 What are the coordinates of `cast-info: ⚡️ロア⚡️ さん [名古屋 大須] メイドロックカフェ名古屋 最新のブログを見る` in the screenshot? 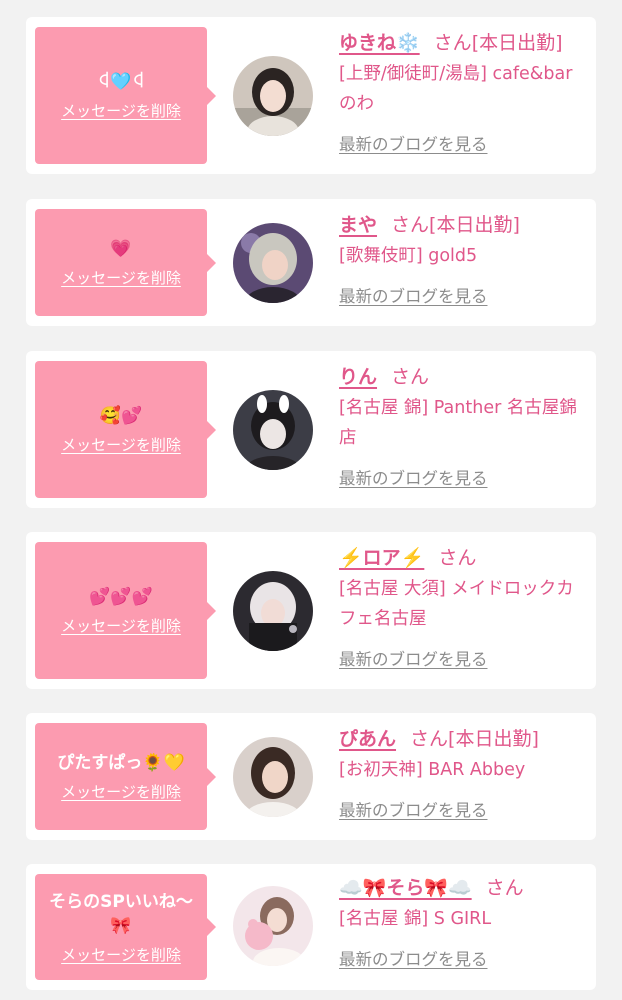 It's located at (464, 607).